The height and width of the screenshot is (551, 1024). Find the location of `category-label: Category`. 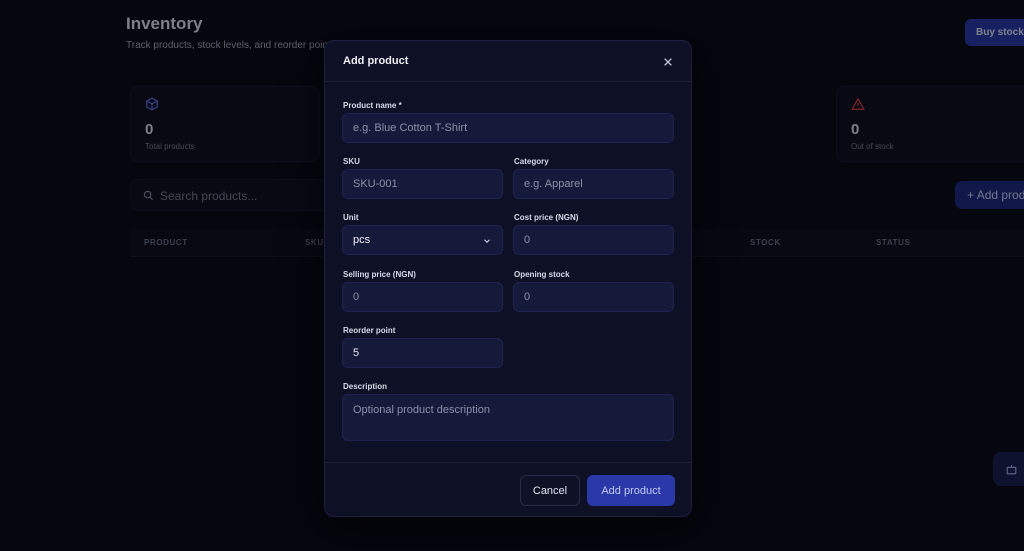

category-label: Category is located at coordinates (531, 161).